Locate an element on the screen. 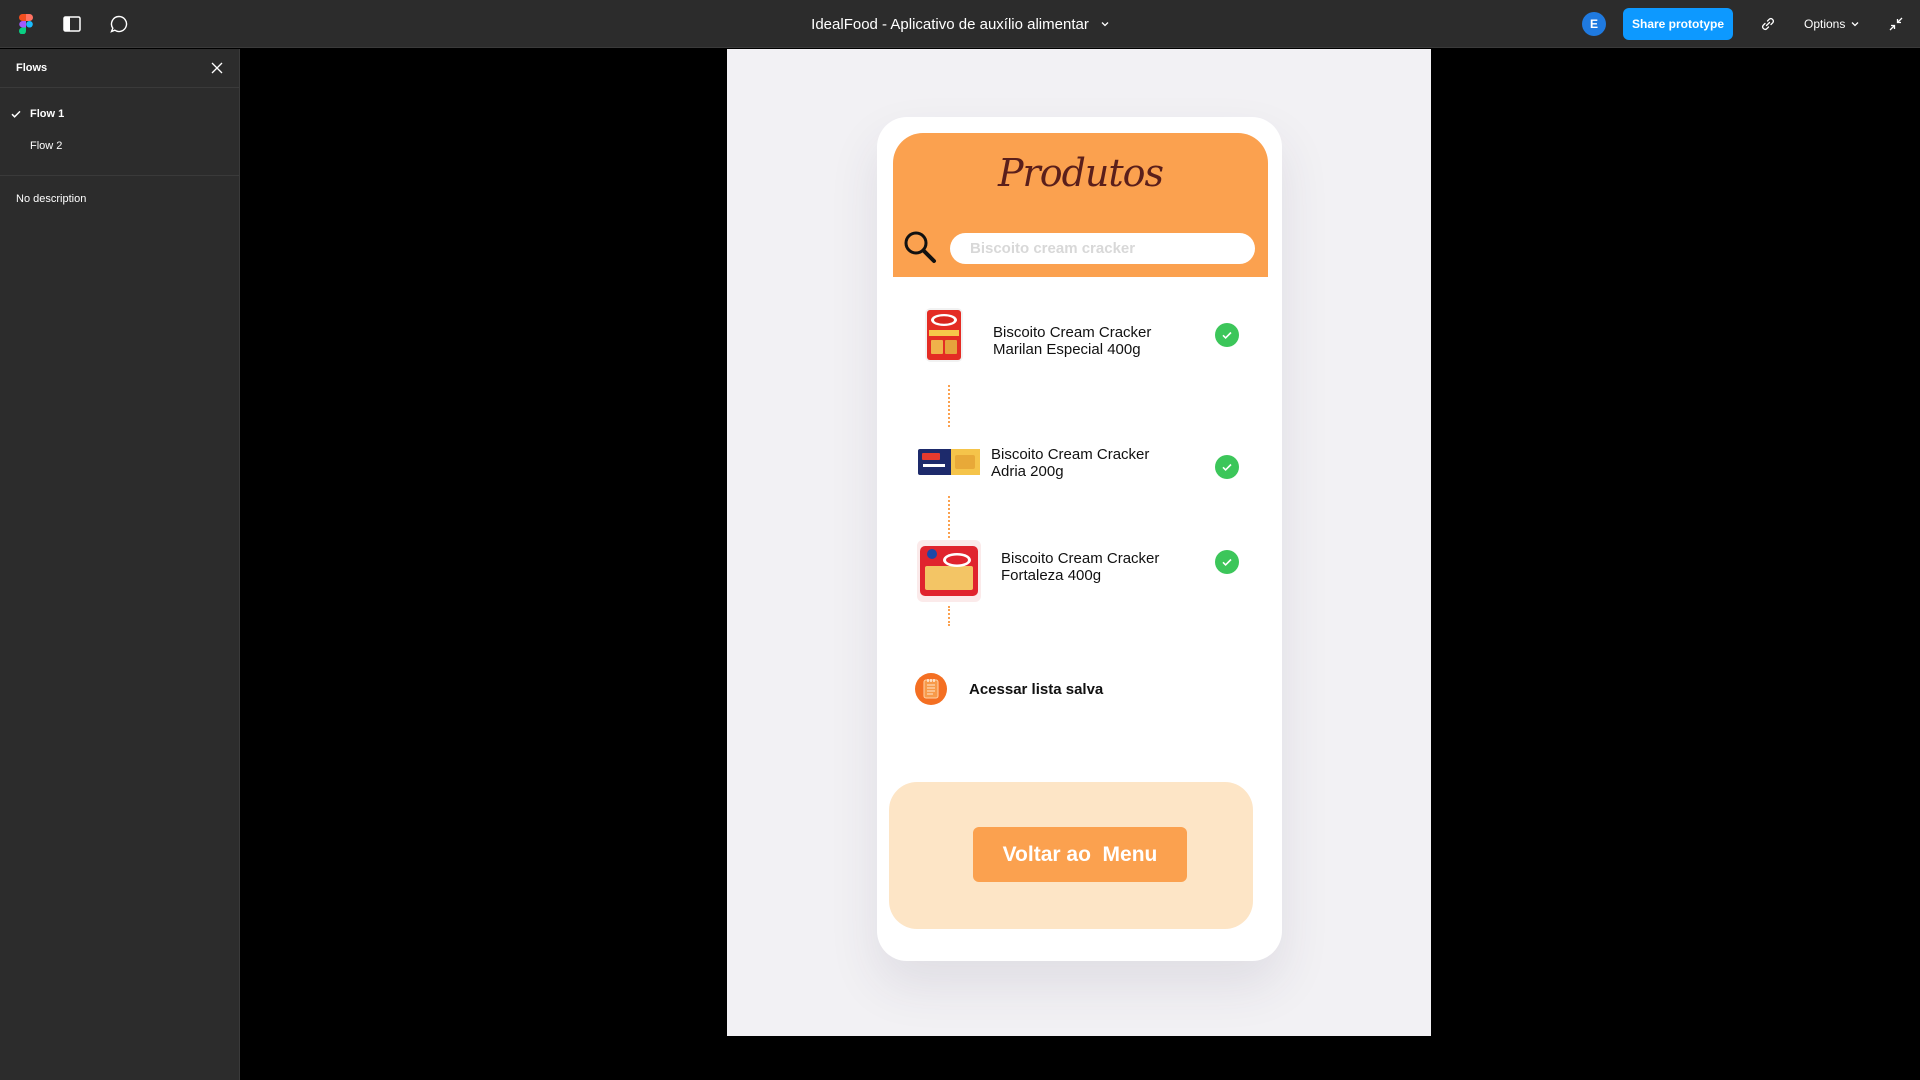 The height and width of the screenshot is (1080, 1920). flows-panel-title: Flows is located at coordinates (32, 68).